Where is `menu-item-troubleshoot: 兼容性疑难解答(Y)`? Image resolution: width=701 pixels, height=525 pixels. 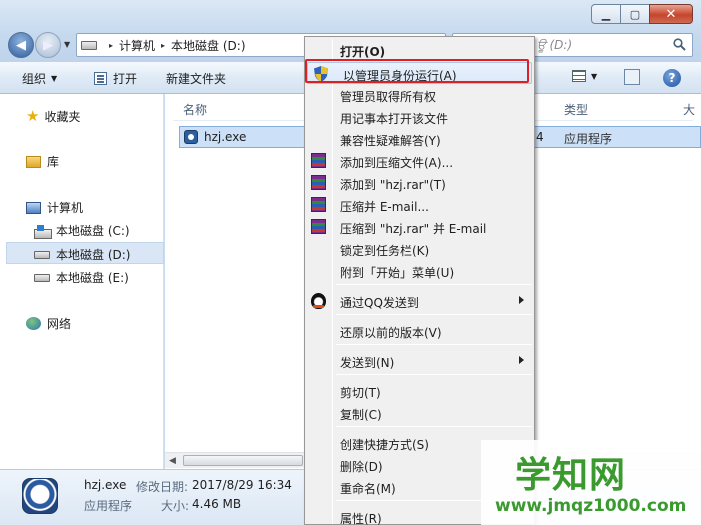
menu-item-troubleshoot: 兼容性疑难解答(Y) is located at coordinates (419, 139).